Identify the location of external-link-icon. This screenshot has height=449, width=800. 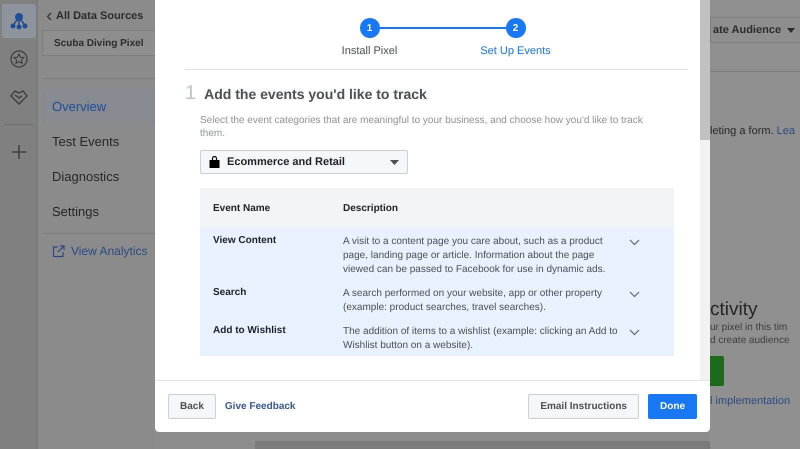
(58, 251).